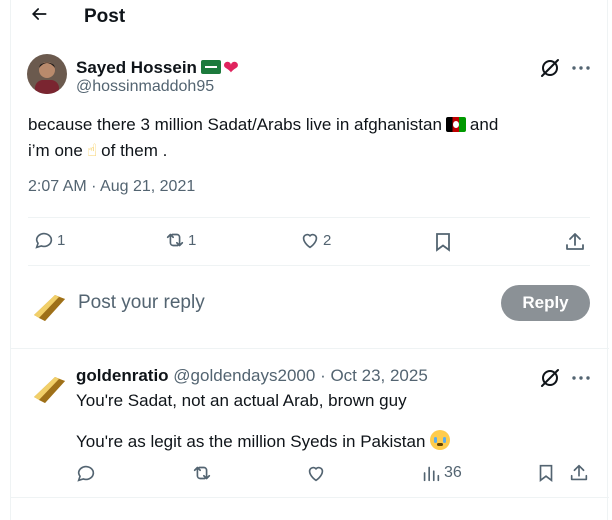 The height and width of the screenshot is (520, 612). What do you see at coordinates (145, 87) in the screenshot?
I see `author-handle: @hossinmaddoh95` at bounding box center [145, 87].